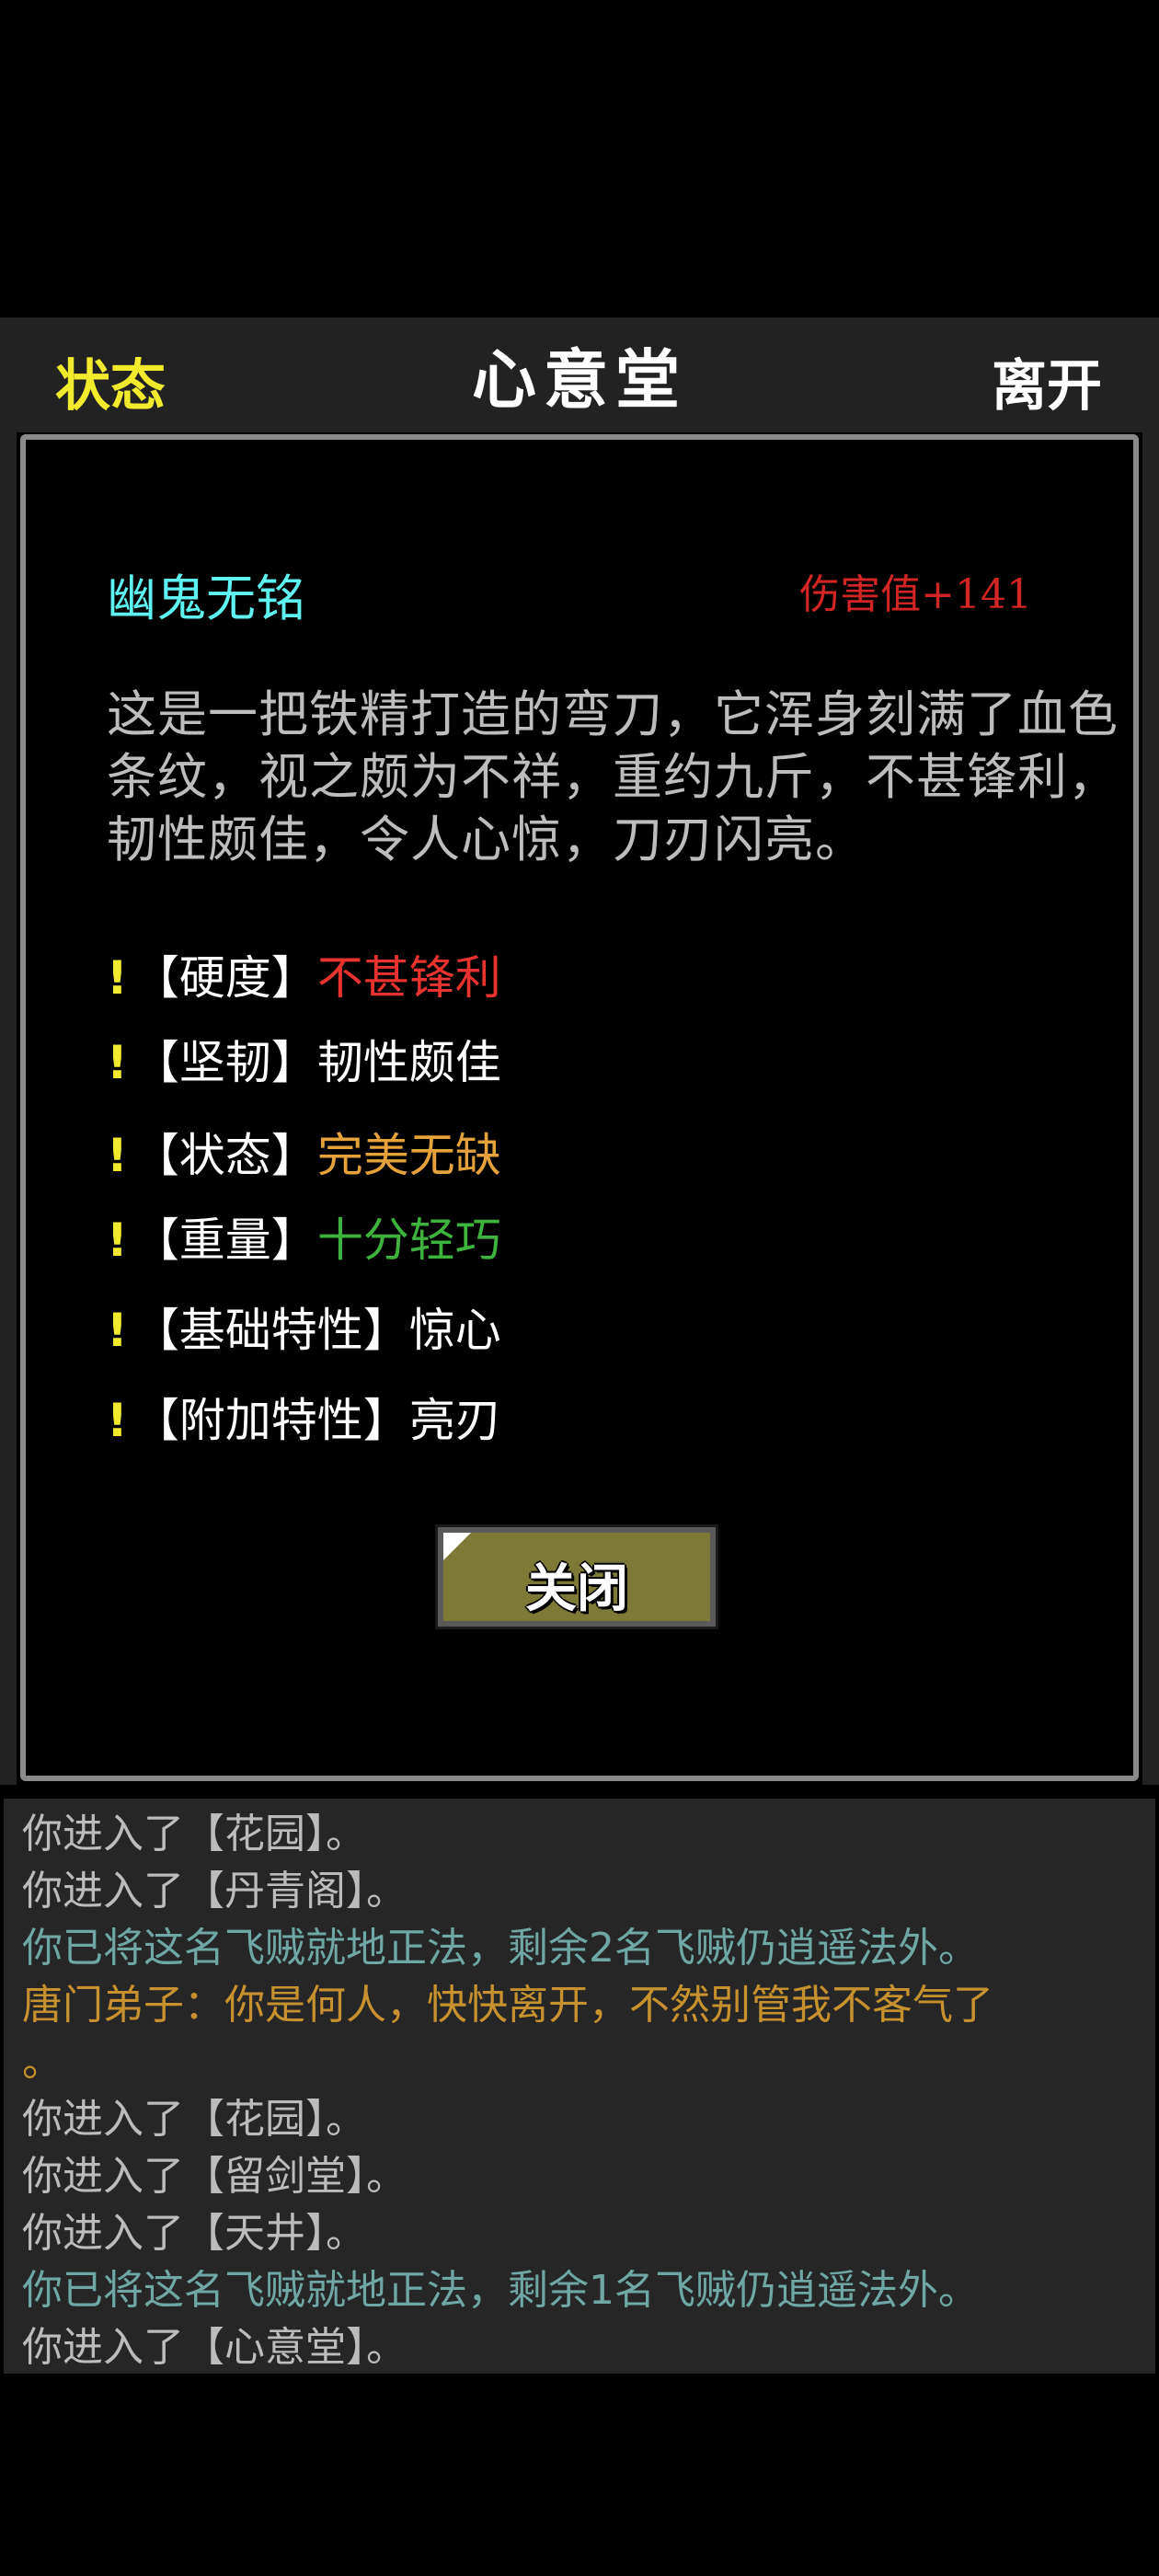 The width and height of the screenshot is (1159, 2576). Describe the element at coordinates (214, 2176) in the screenshot. I see `log-line: 你进入了【留剑堂】。` at that location.